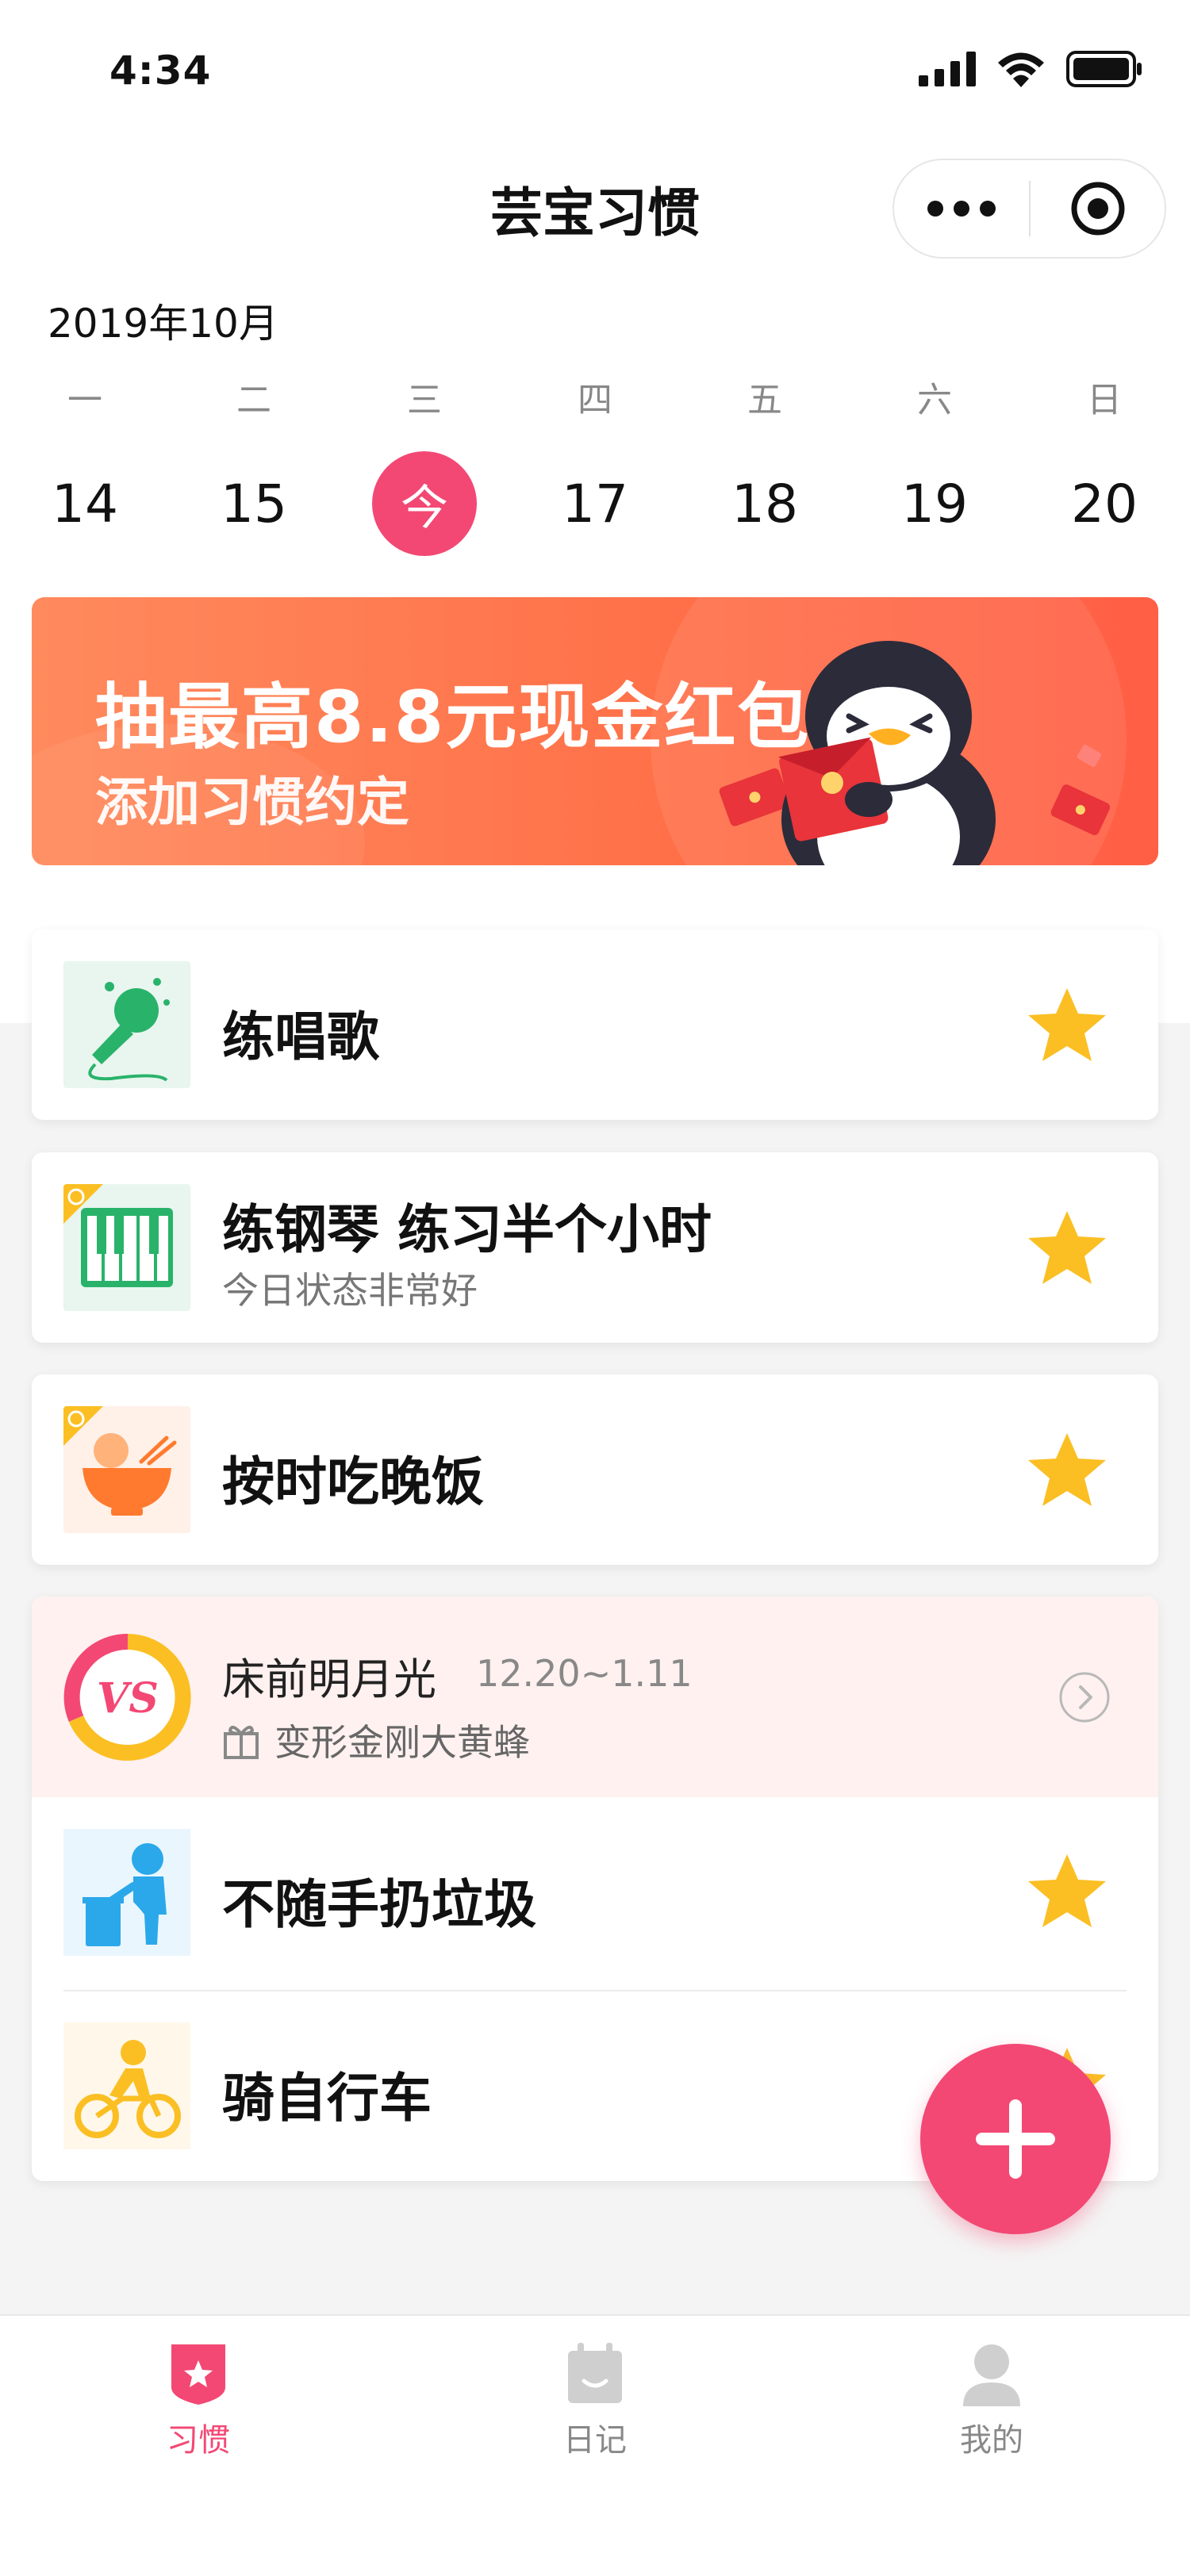 The width and height of the screenshot is (1190, 2576). I want to click on tab-label: 习惯, so click(198, 2440).